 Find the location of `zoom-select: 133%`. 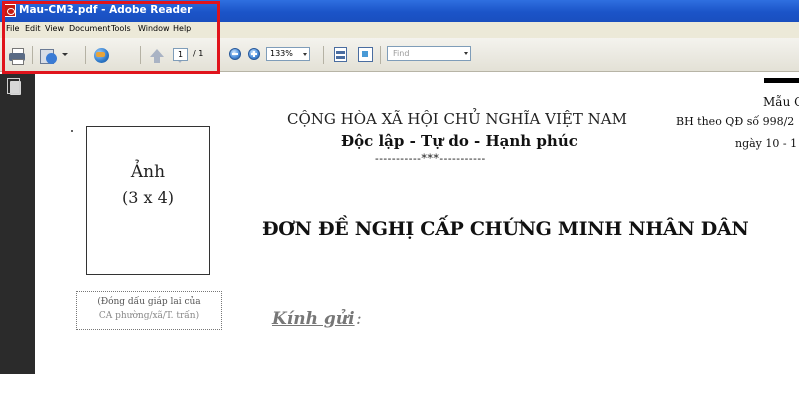

zoom-select: 133% is located at coordinates (288, 54).